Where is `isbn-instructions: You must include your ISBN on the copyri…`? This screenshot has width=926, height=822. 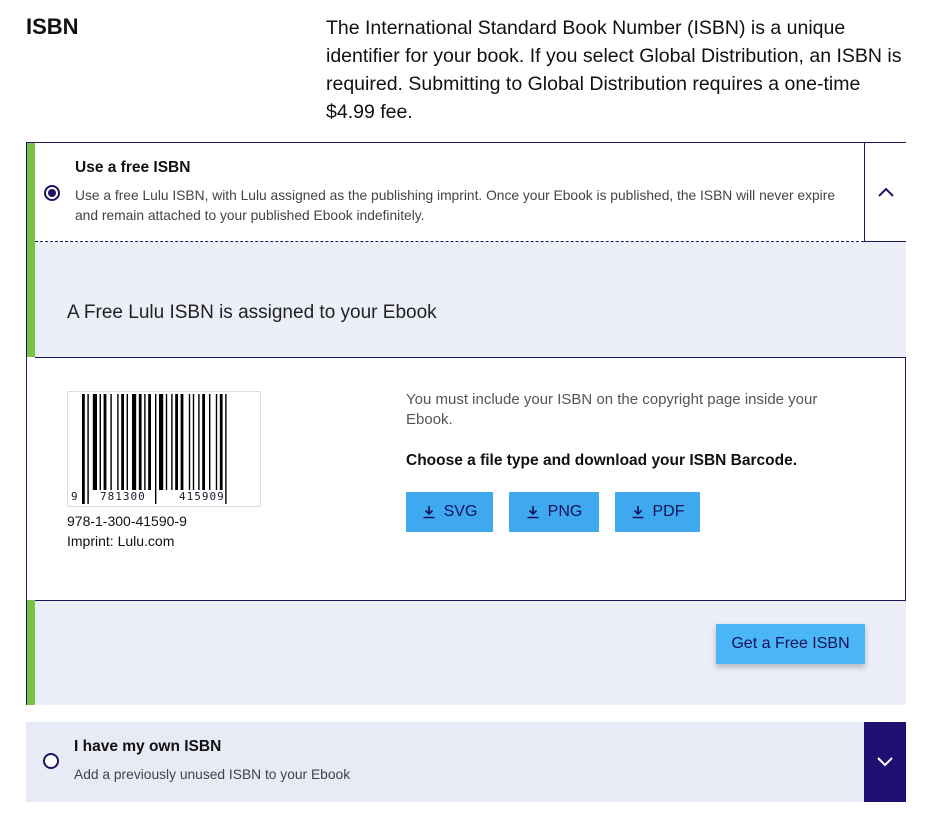 isbn-instructions: You must include your ISBN on the copyri… is located at coordinates (612, 409).